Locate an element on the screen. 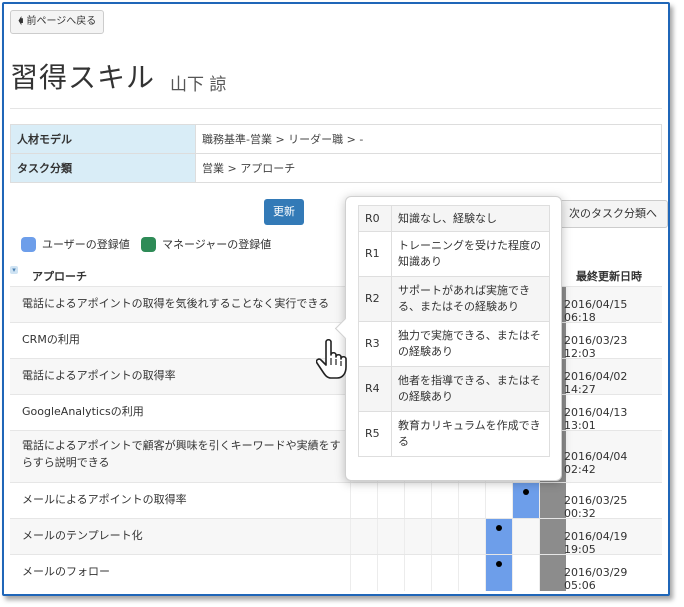  last-updated: 2016/03/29 05:06 is located at coordinates (596, 579).